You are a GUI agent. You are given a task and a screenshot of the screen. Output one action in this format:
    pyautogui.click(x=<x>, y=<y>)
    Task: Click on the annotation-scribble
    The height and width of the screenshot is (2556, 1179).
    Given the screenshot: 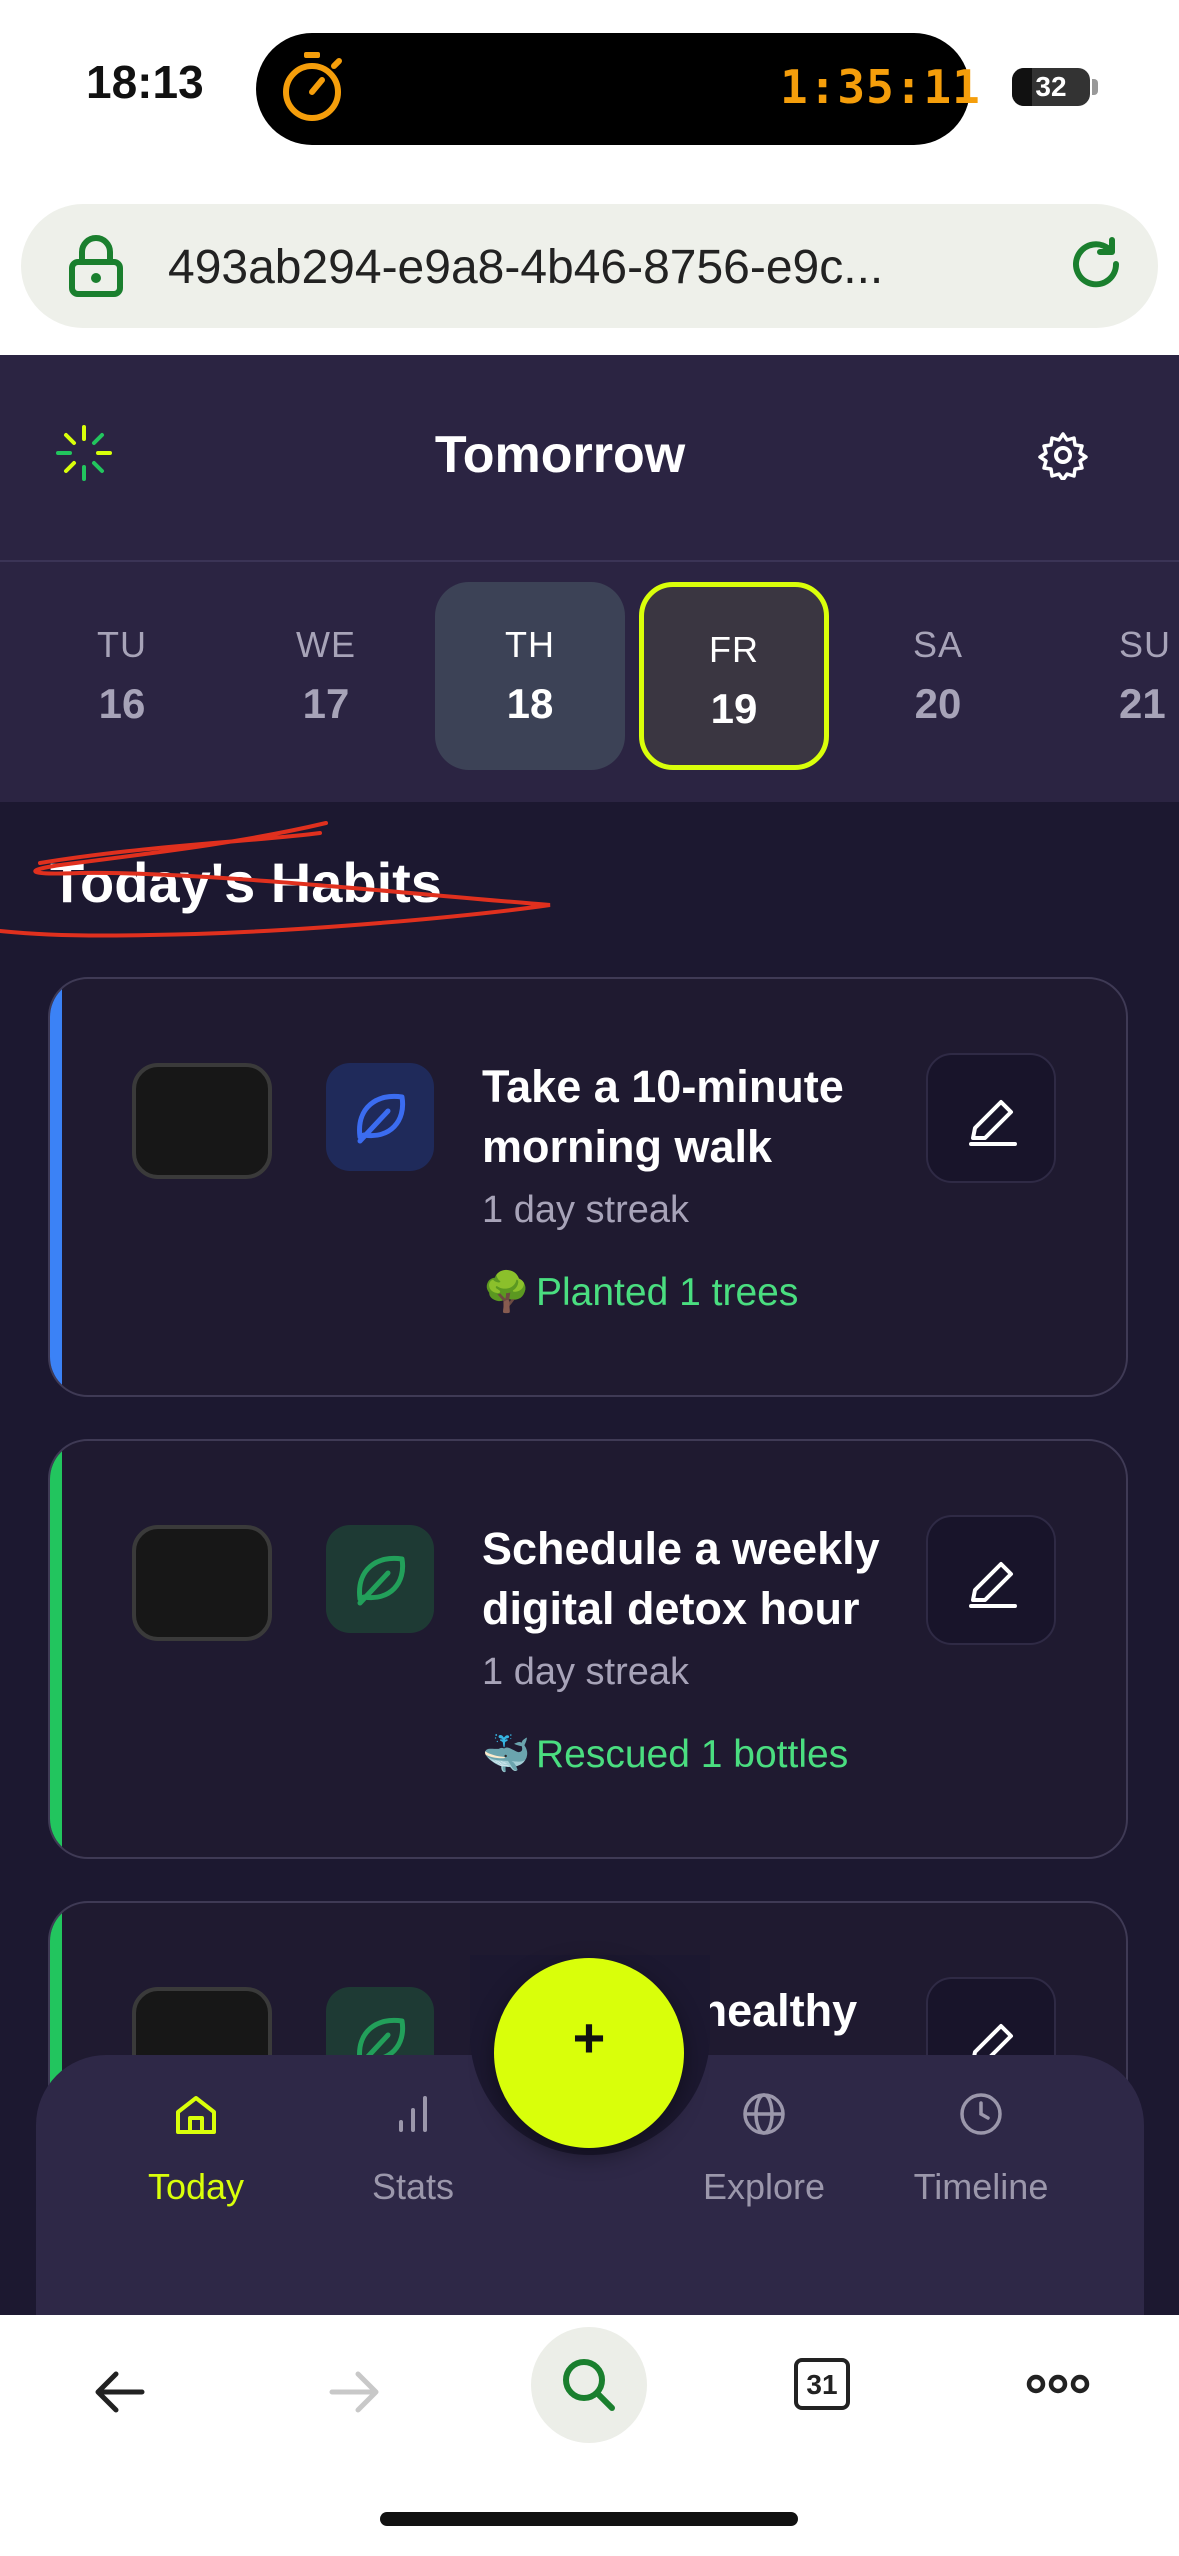 What is the action you would take?
    pyautogui.click(x=275, y=879)
    